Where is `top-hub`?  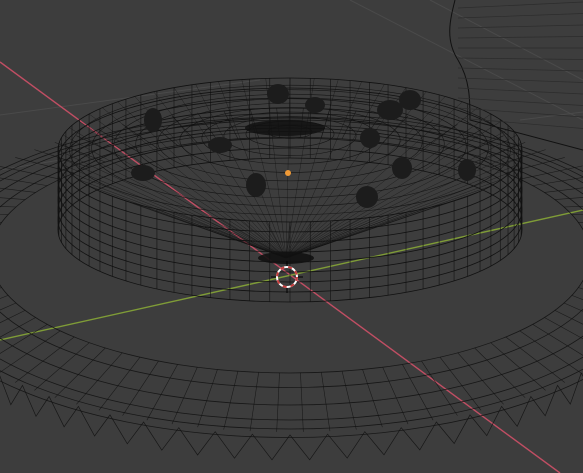 top-hub is located at coordinates (285, 128).